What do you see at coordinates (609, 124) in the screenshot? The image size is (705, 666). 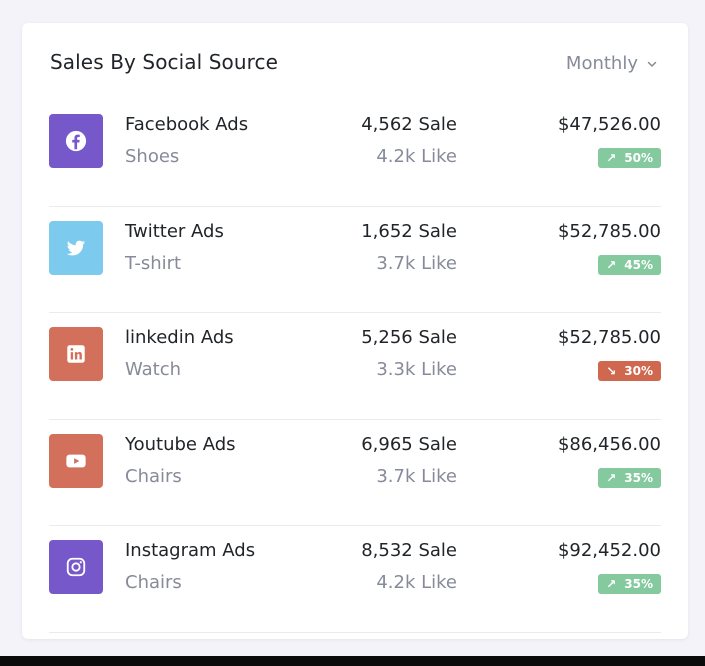 I see `amount: $47,526.00` at bounding box center [609, 124].